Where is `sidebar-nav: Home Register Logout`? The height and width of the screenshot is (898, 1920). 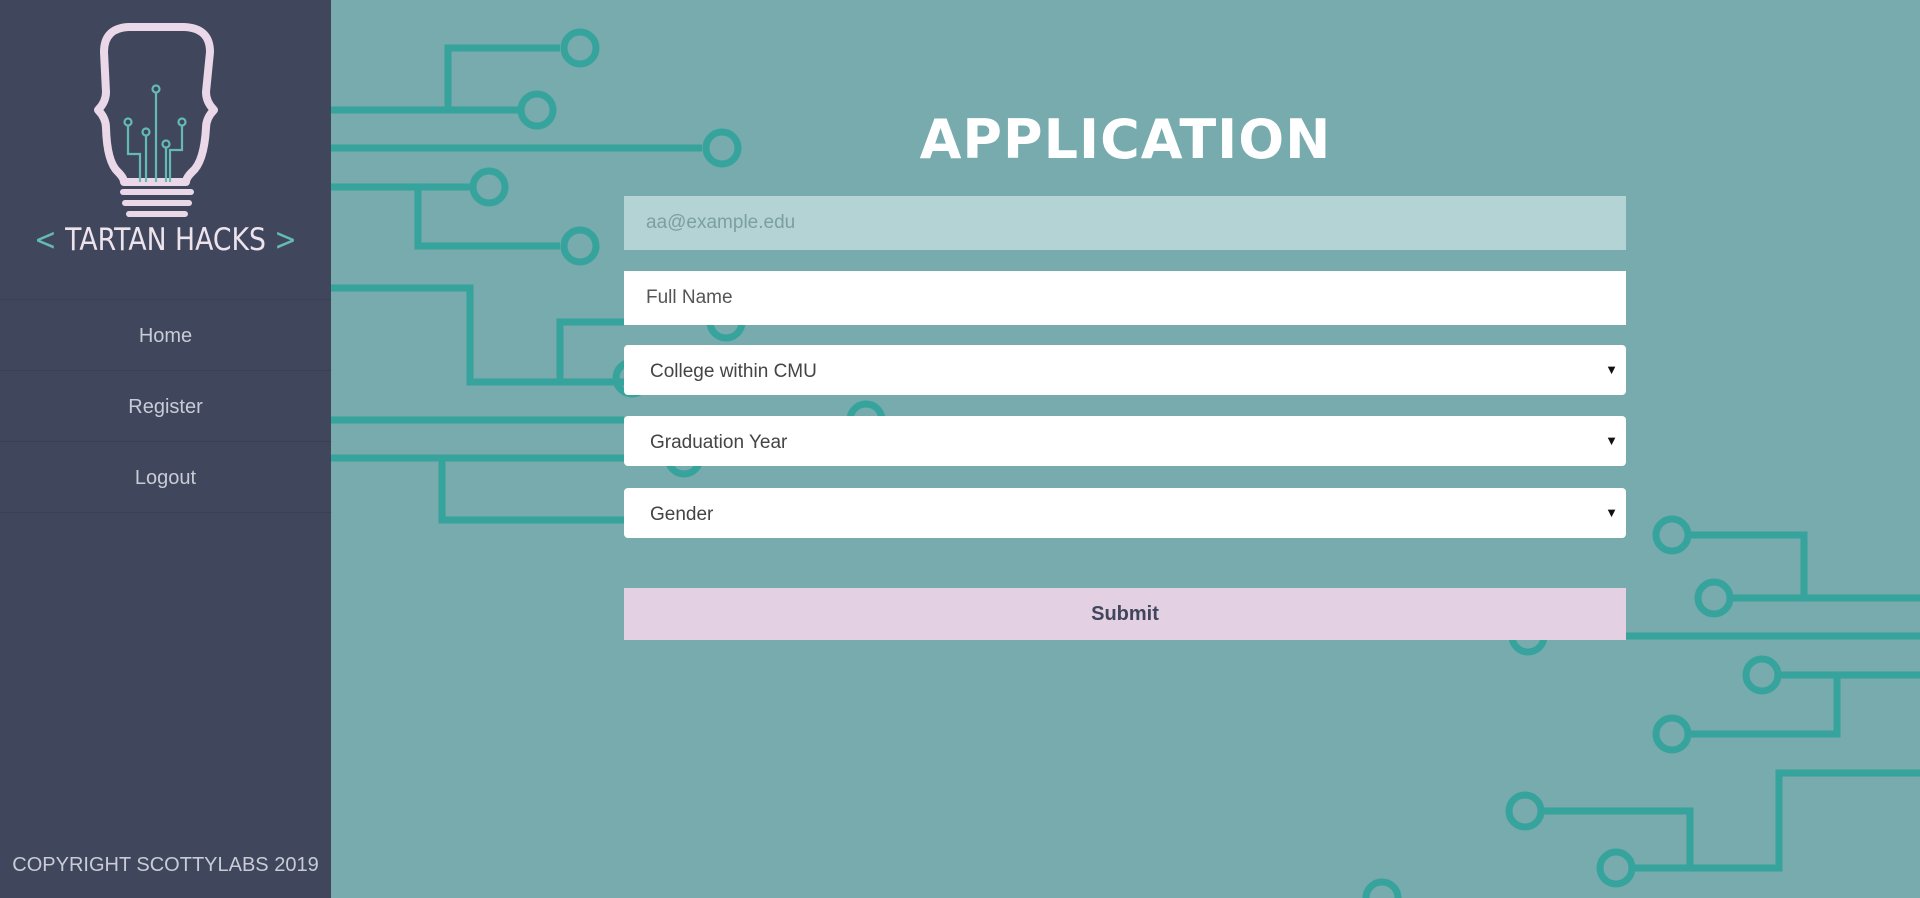 sidebar-nav: Home Register Logout is located at coordinates (165, 406).